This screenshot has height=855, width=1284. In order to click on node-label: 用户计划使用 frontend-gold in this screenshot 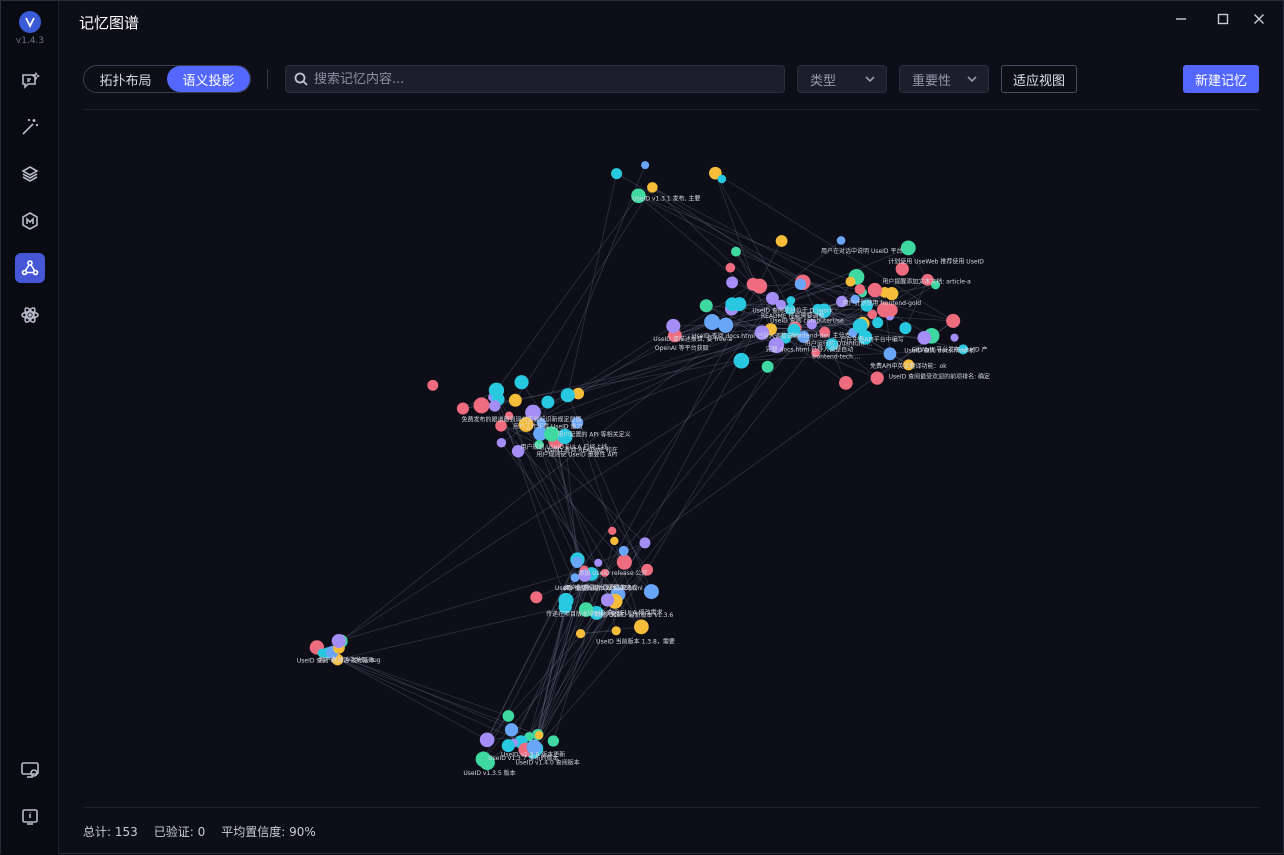, I will do `click(882, 303)`.